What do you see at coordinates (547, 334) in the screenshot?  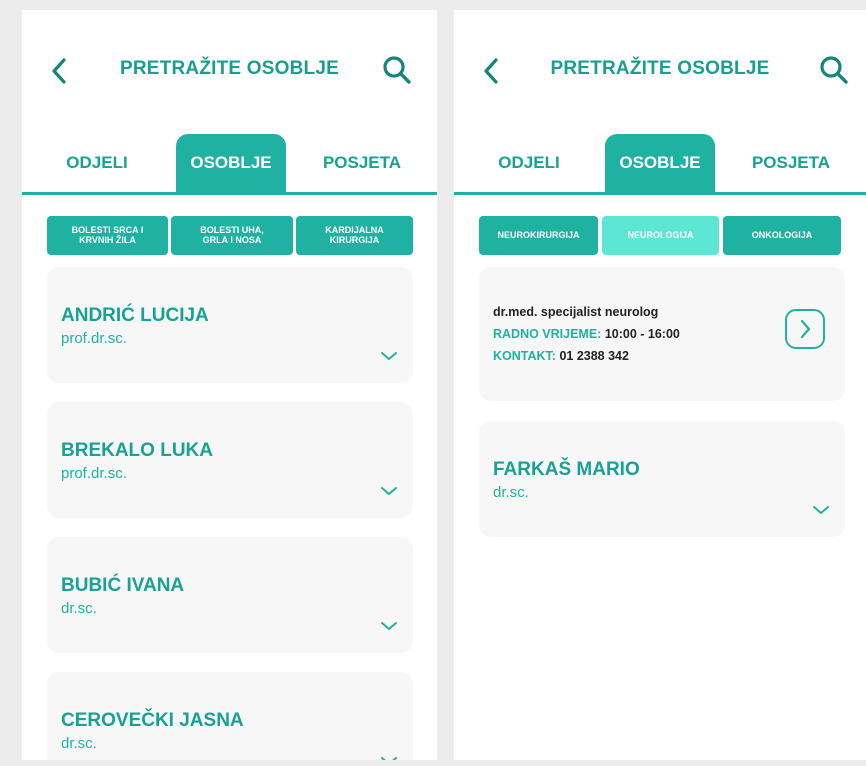 I see `working-hours-label: RADNO VRIJEME:` at bounding box center [547, 334].